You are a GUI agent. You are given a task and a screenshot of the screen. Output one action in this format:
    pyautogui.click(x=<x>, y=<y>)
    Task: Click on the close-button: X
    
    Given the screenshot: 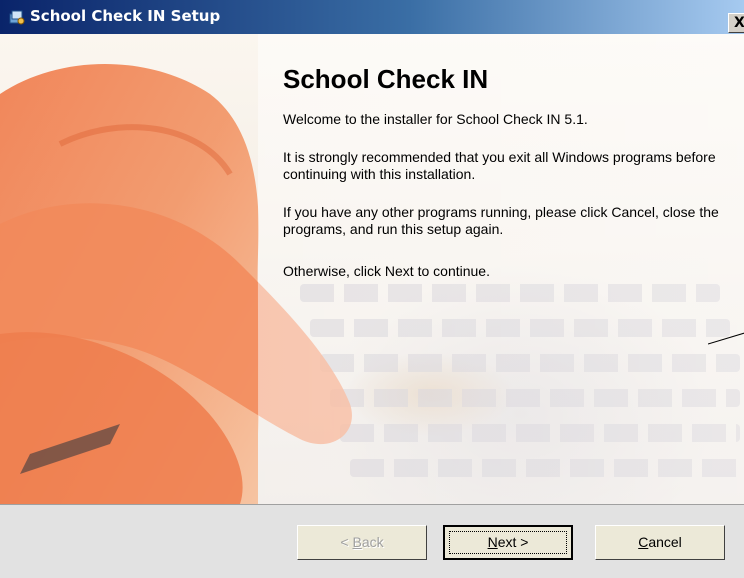 What is the action you would take?
    pyautogui.click(x=736, y=23)
    